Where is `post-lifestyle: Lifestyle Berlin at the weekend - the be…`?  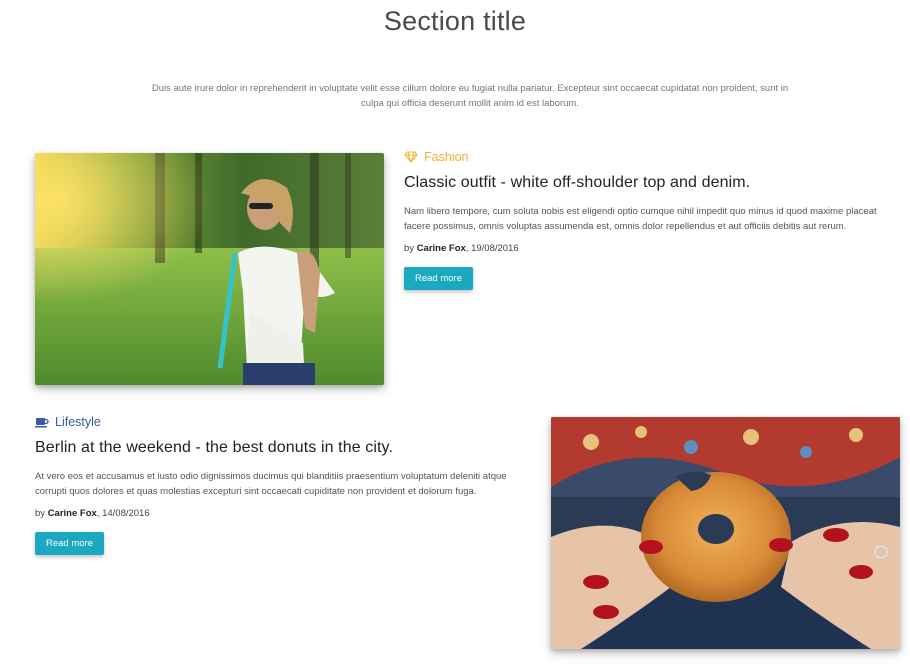
post-lifestyle: Lifestyle Berlin at the weekend - the be… is located at coordinates (282, 485).